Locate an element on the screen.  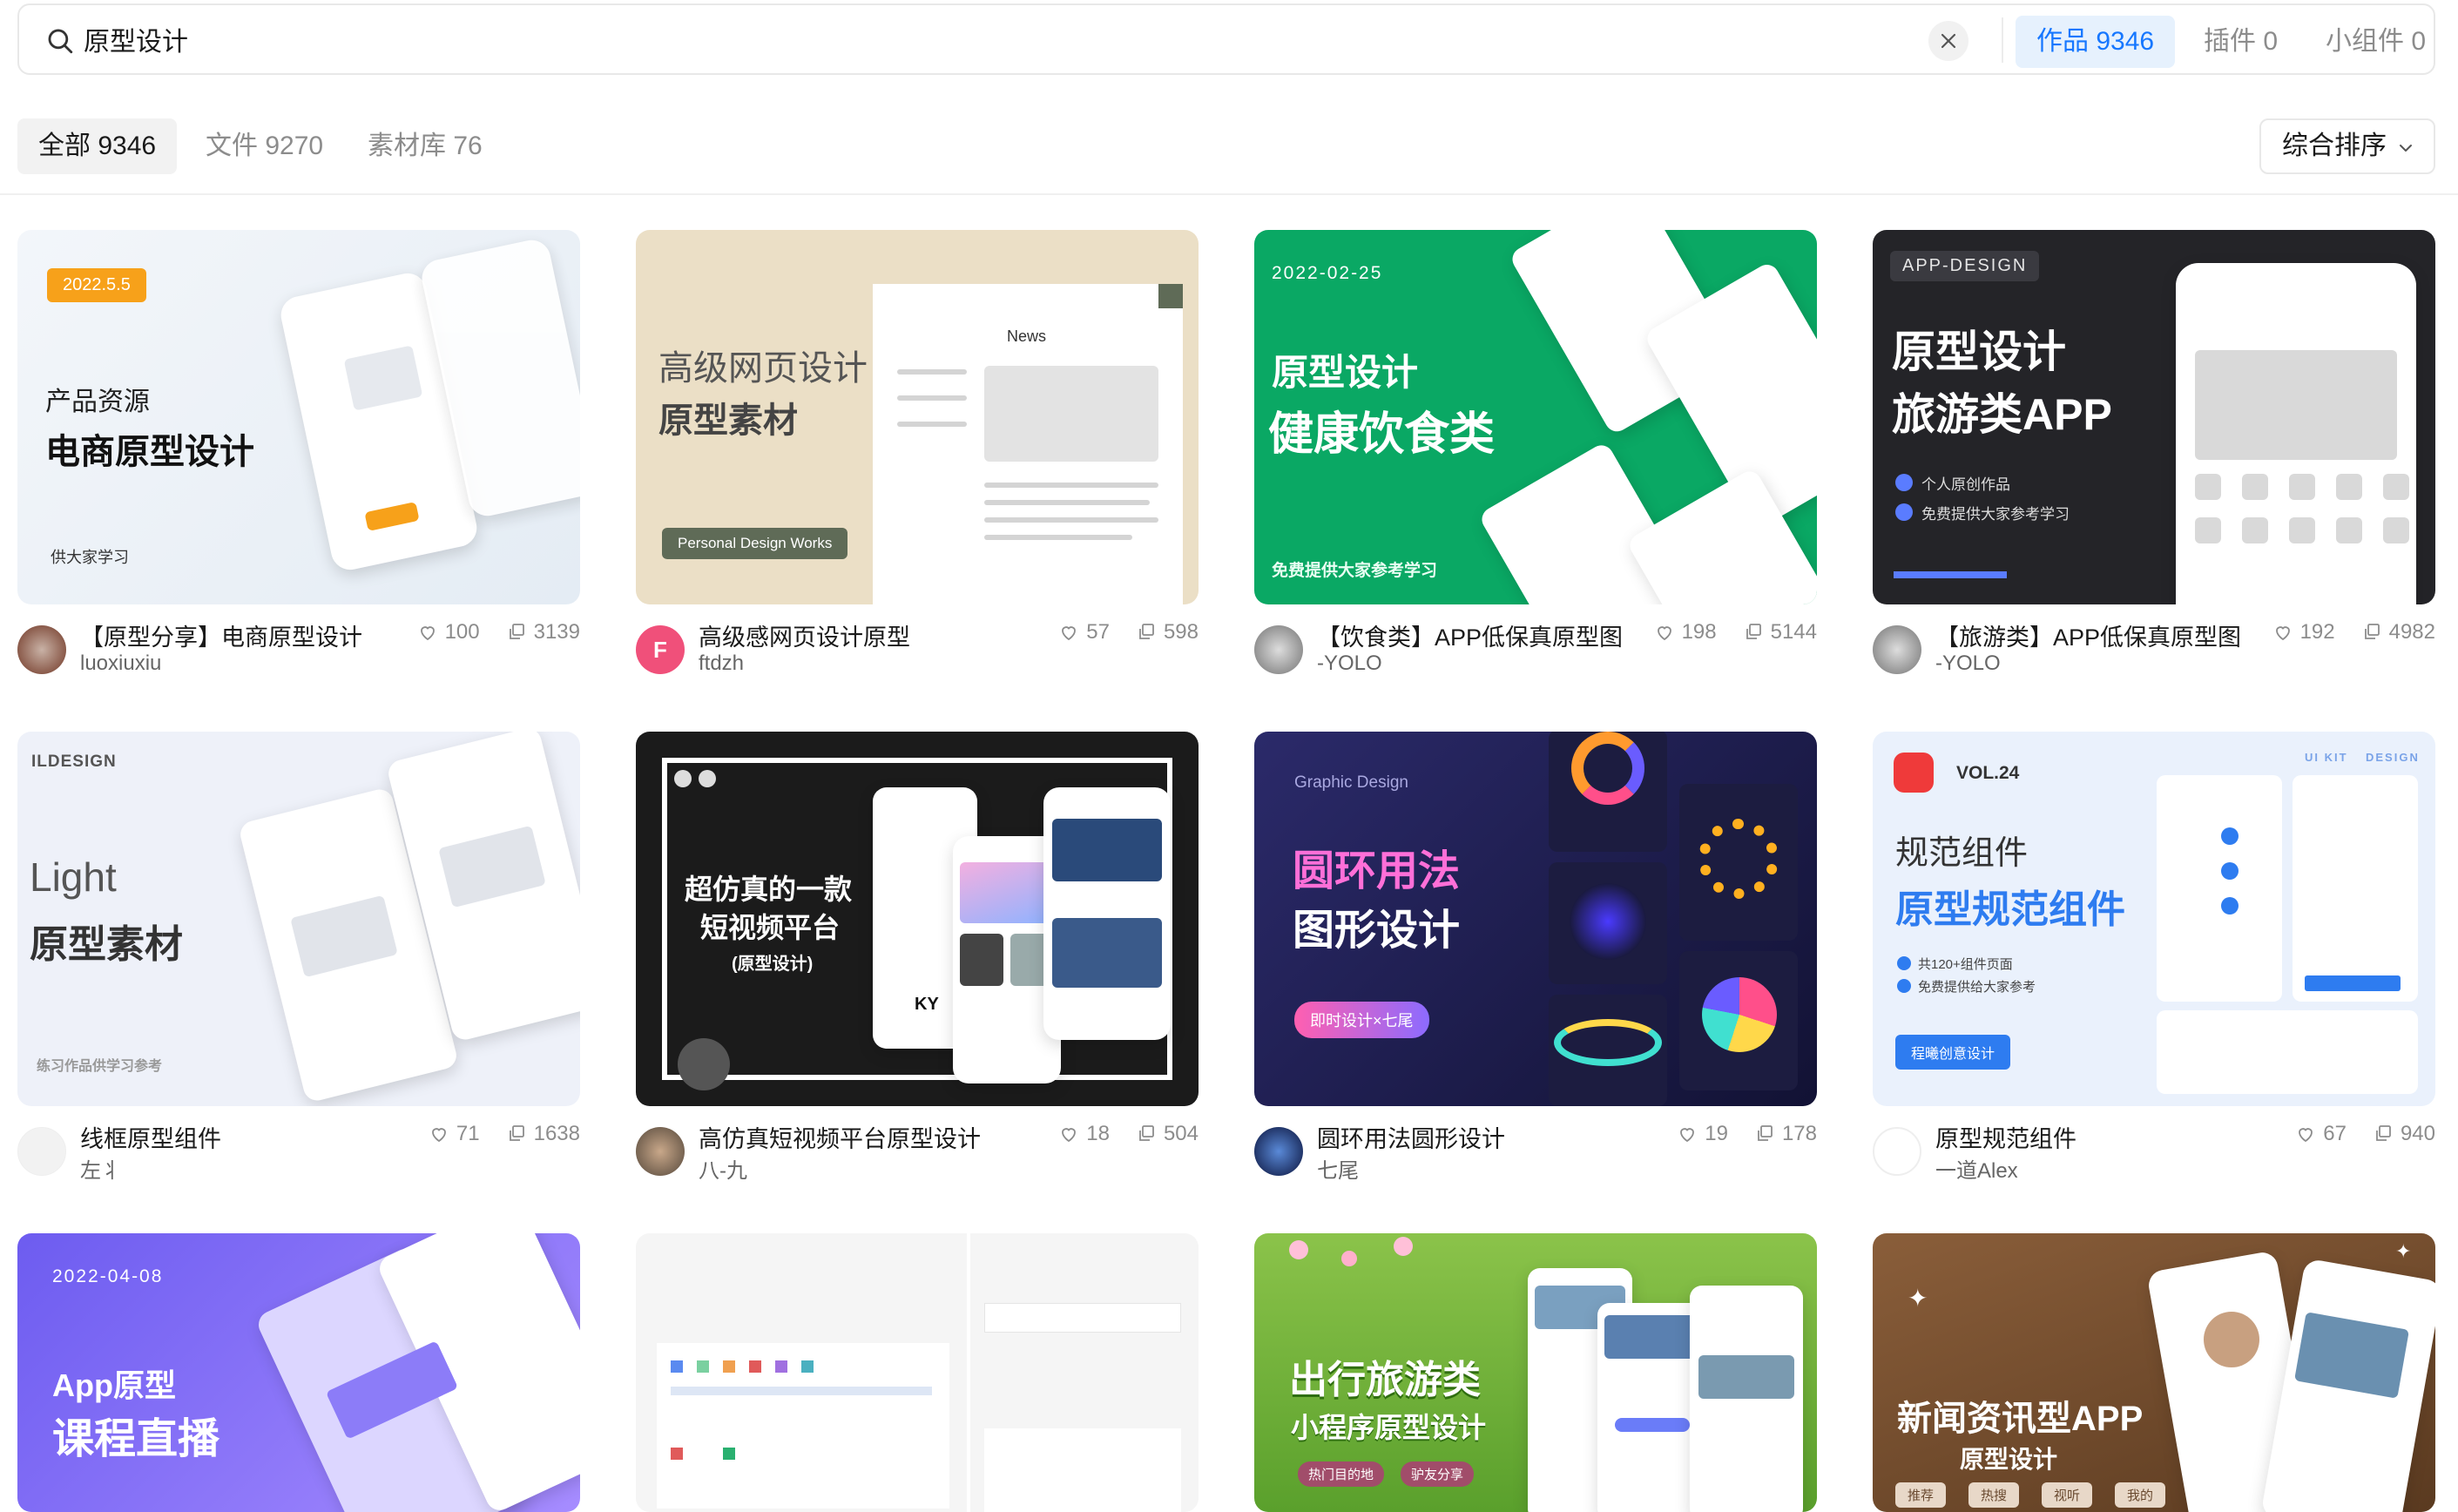
thumb-bullet: 免费提供大家参考学习 is located at coordinates (1995, 514).